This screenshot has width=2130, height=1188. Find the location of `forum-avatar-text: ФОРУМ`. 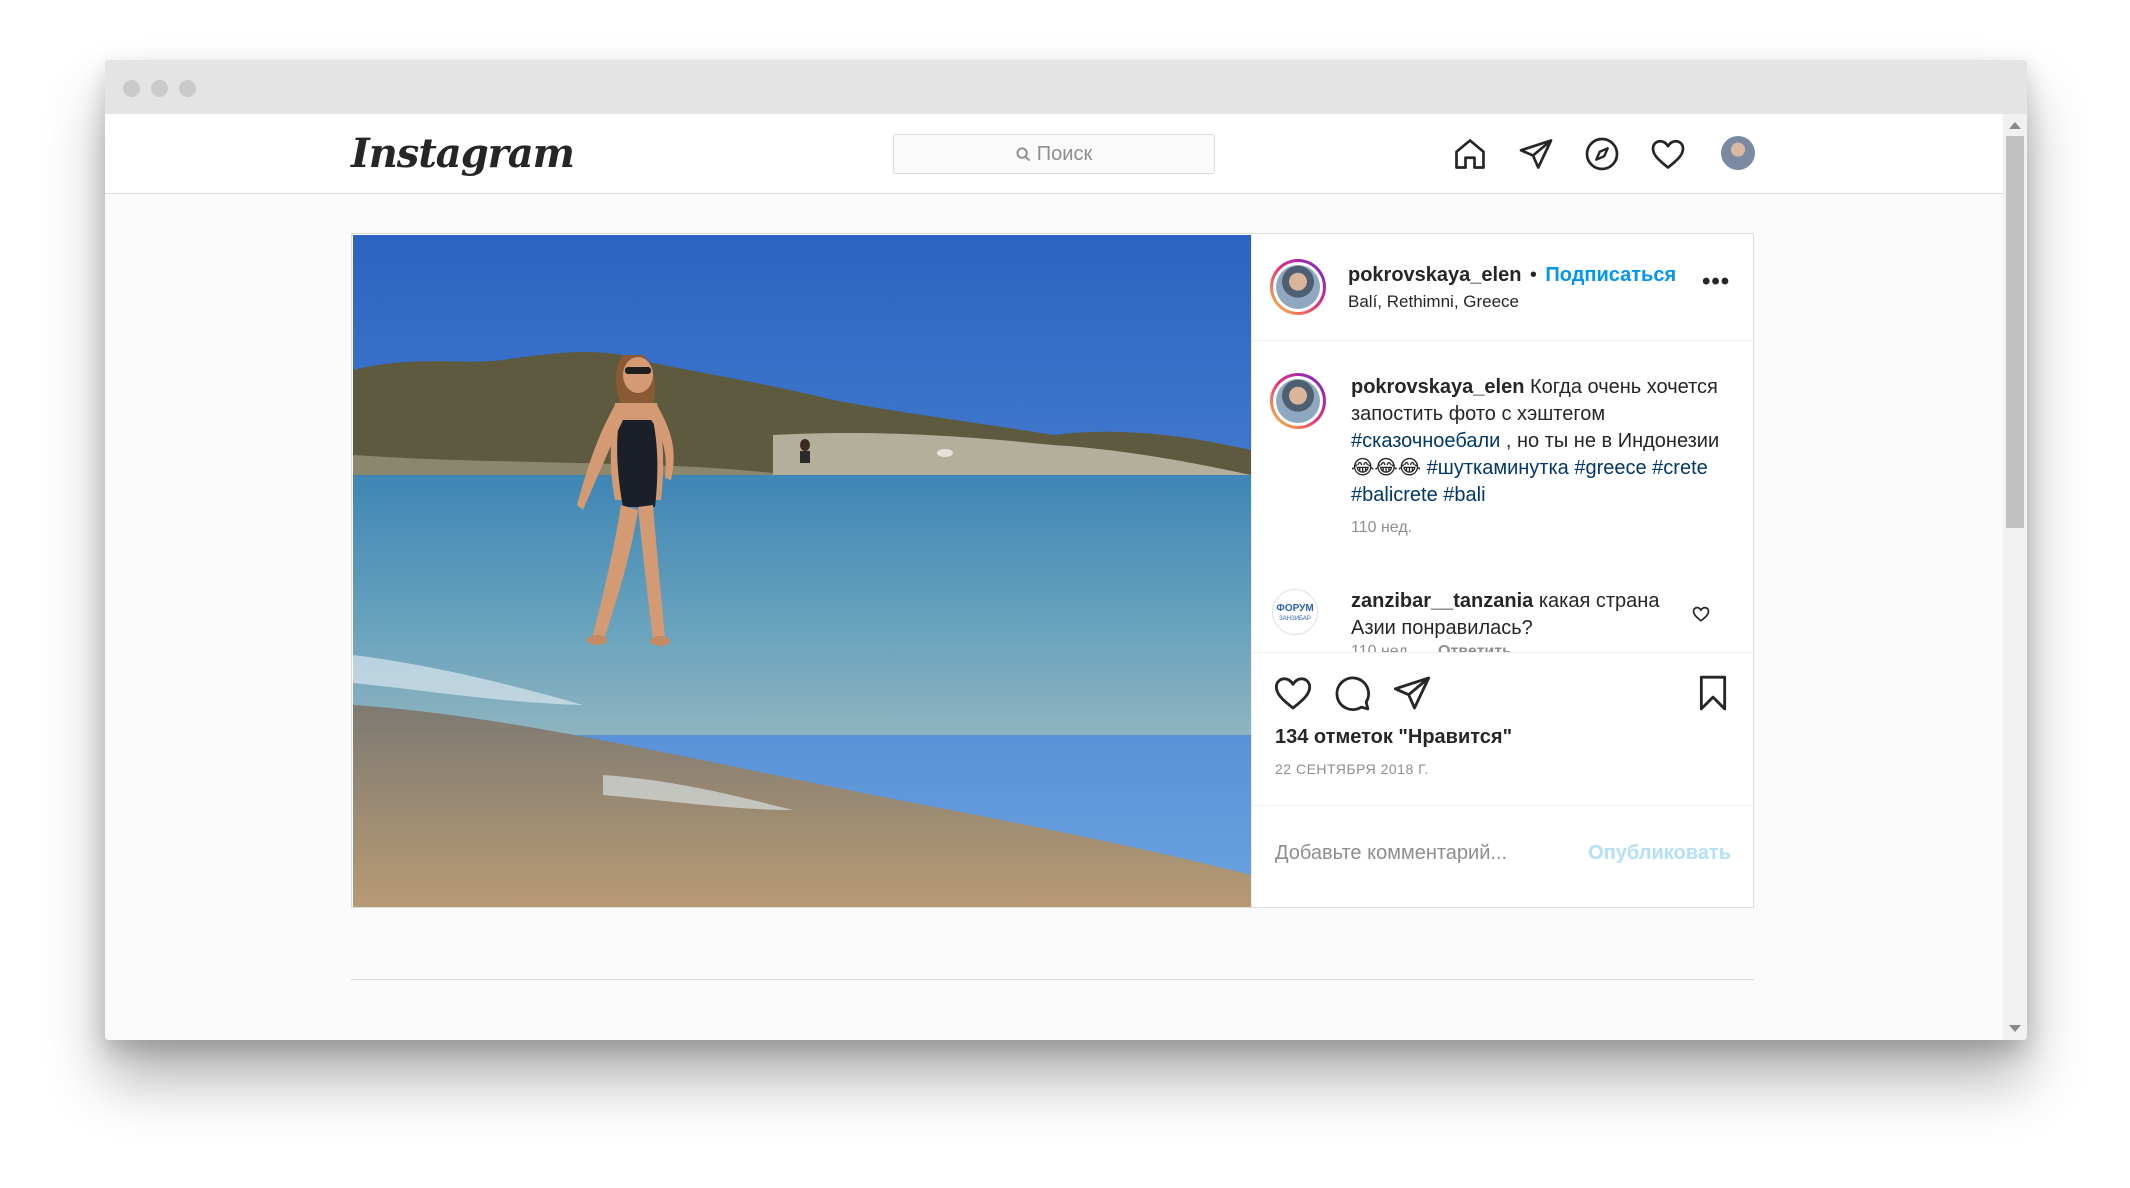

forum-avatar-text: ФОРУМ is located at coordinates (1295, 608).